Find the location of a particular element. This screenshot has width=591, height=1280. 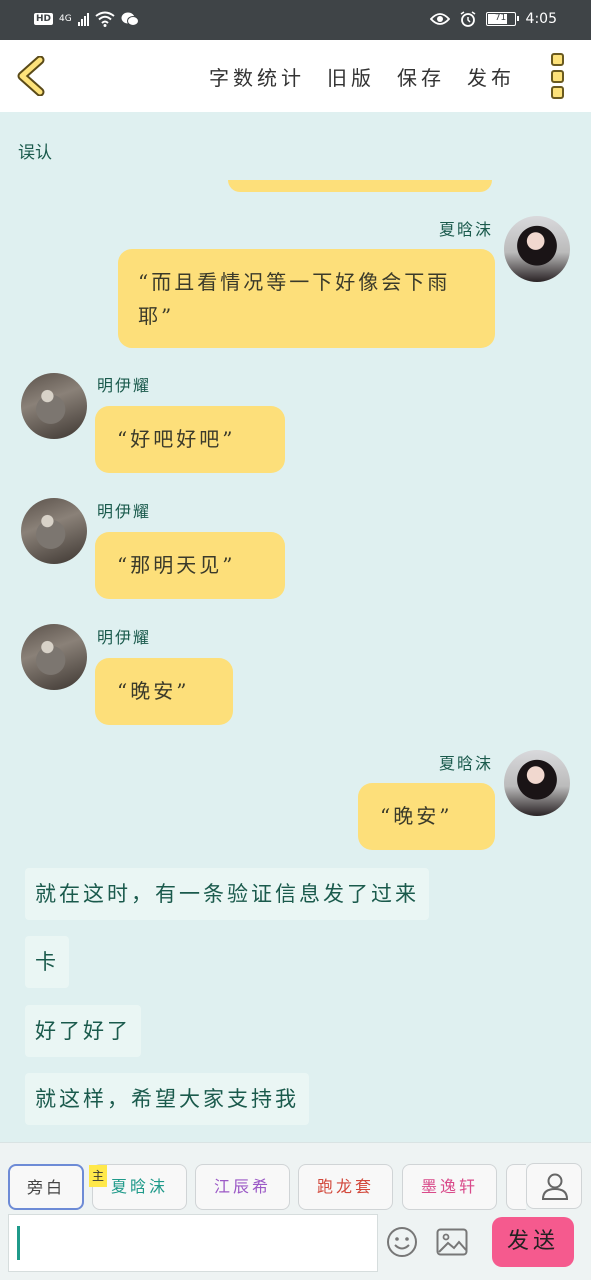

message-bubble: “而且看情况等一下好像会下雨耶” is located at coordinates (306, 298).